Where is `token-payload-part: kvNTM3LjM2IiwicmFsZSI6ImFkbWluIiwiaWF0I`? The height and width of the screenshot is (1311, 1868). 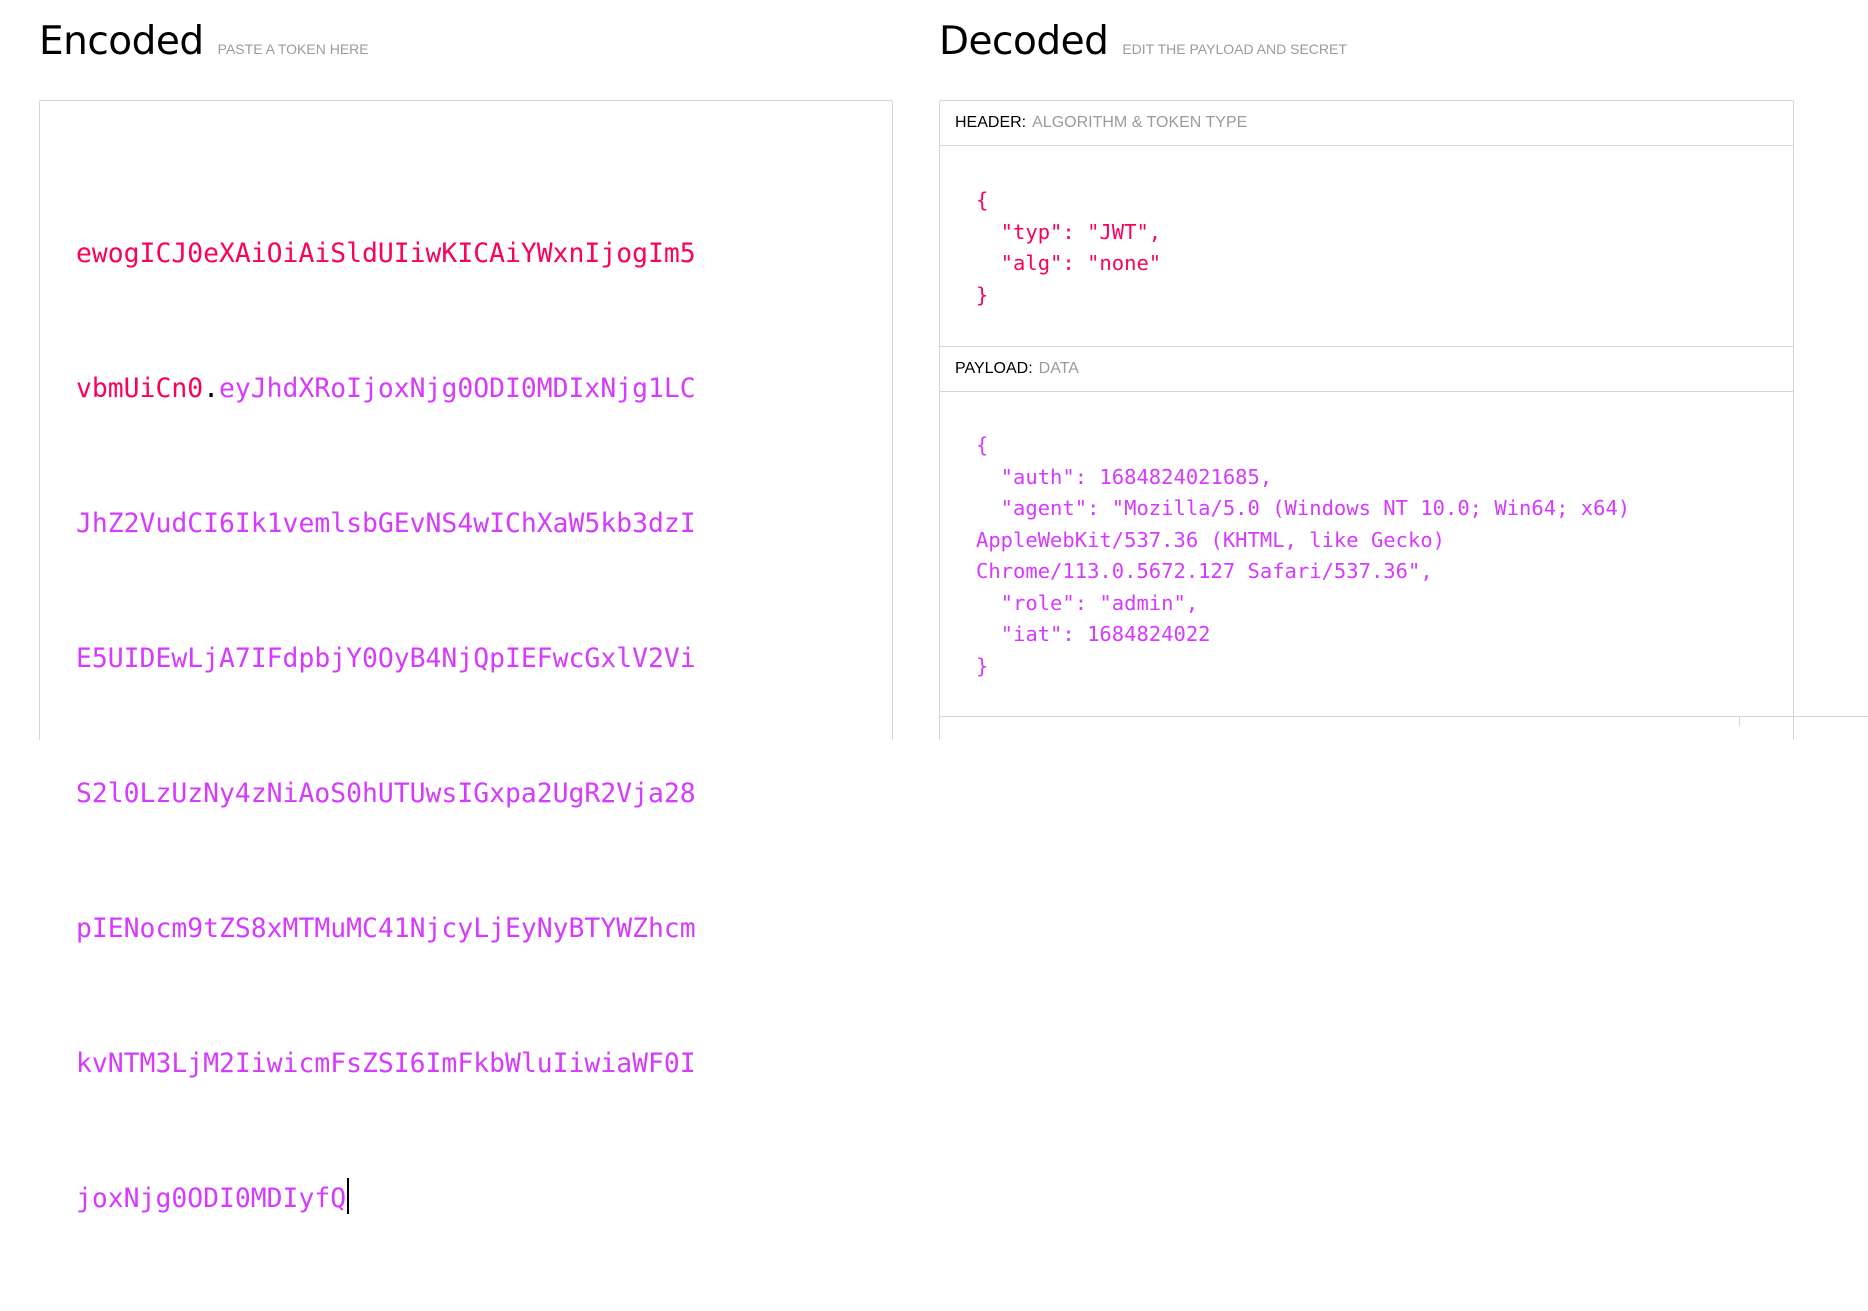
token-payload-part: kvNTM3LjM2IiwicmFsZSI6ImFkbWluIiwiaWF0I is located at coordinates (386, 1063).